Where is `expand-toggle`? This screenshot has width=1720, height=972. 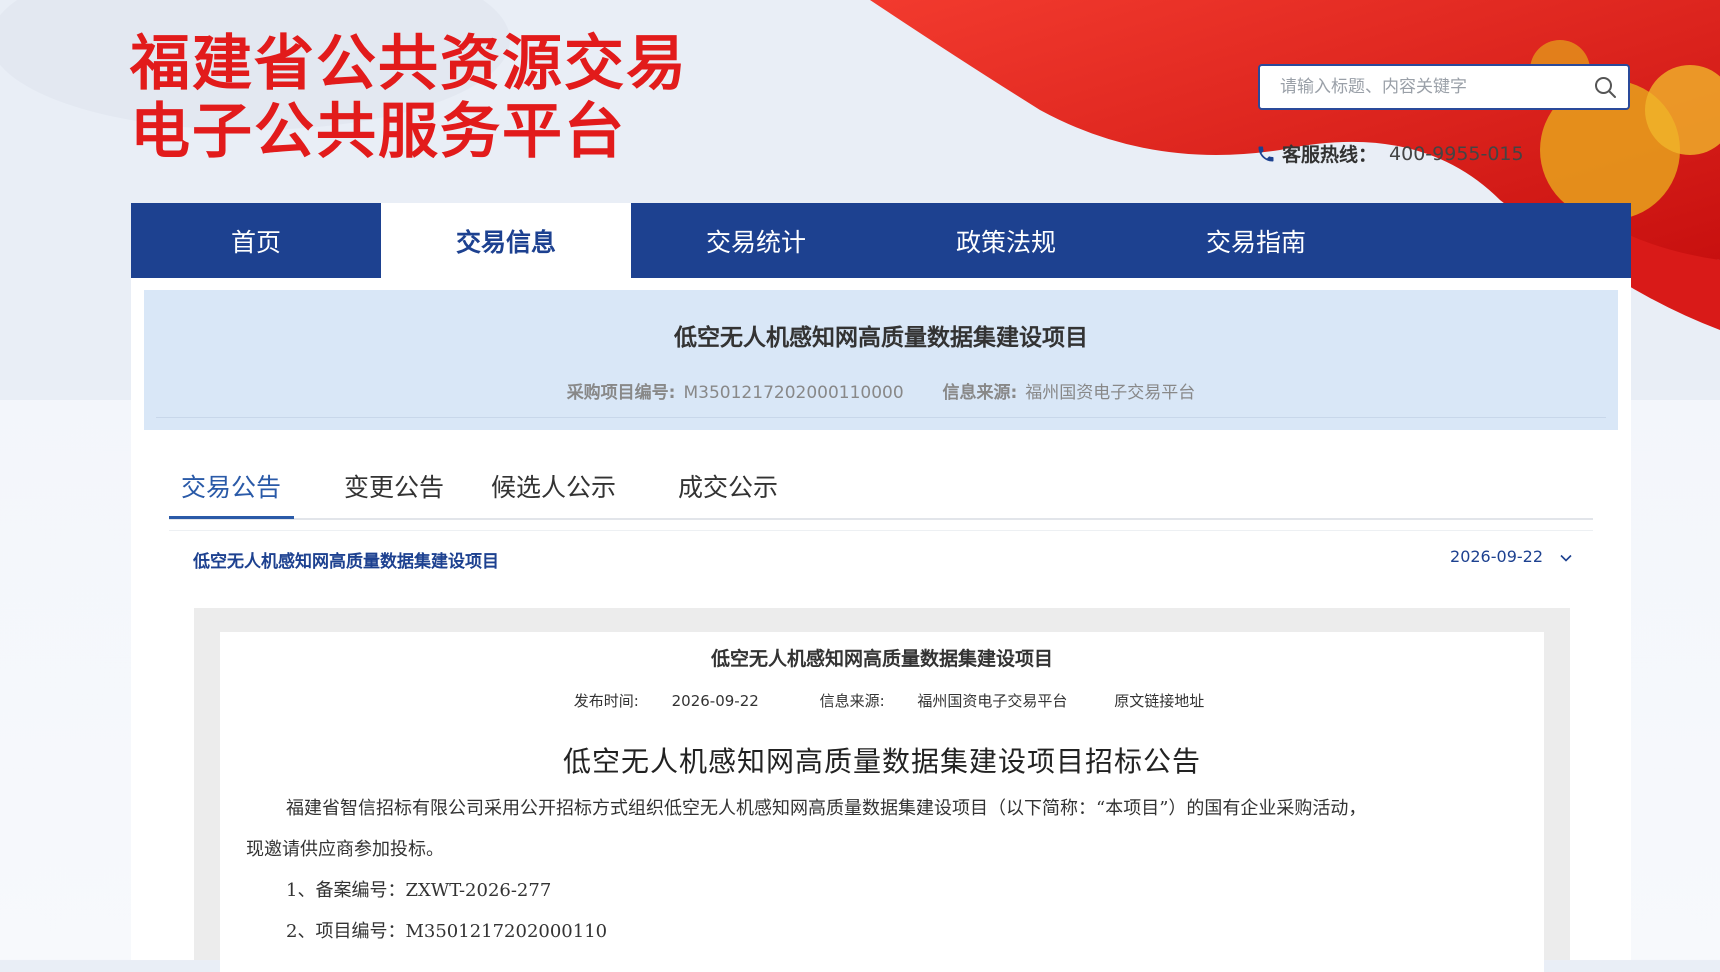 expand-toggle is located at coordinates (1566, 558).